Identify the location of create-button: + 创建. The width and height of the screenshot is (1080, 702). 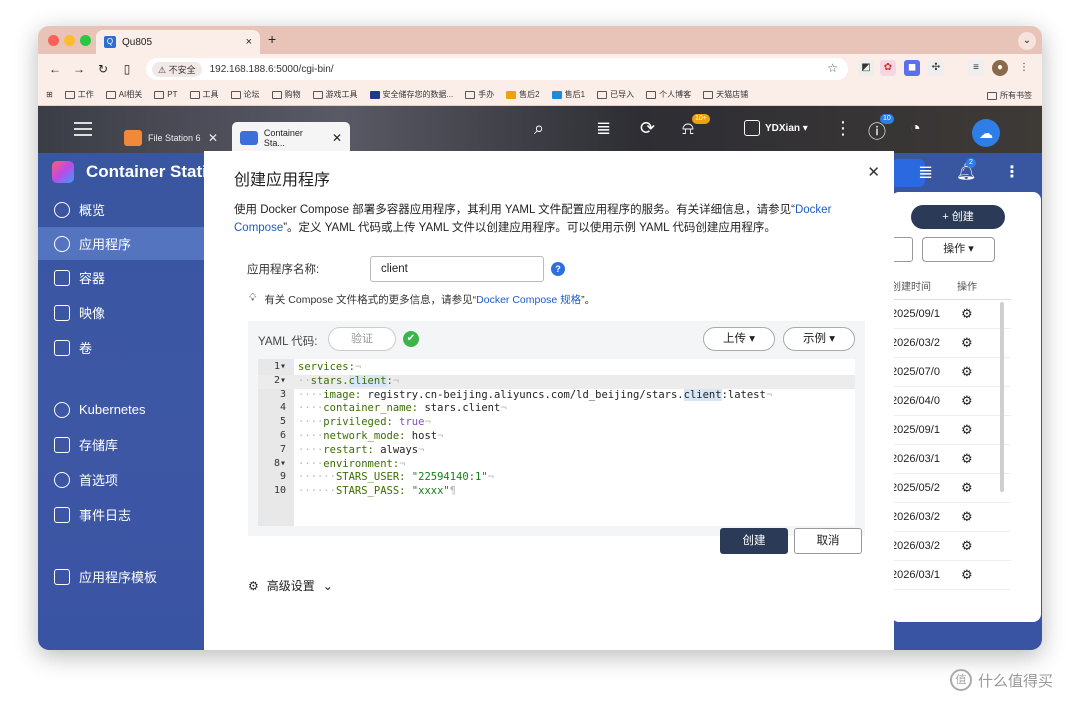
(958, 217).